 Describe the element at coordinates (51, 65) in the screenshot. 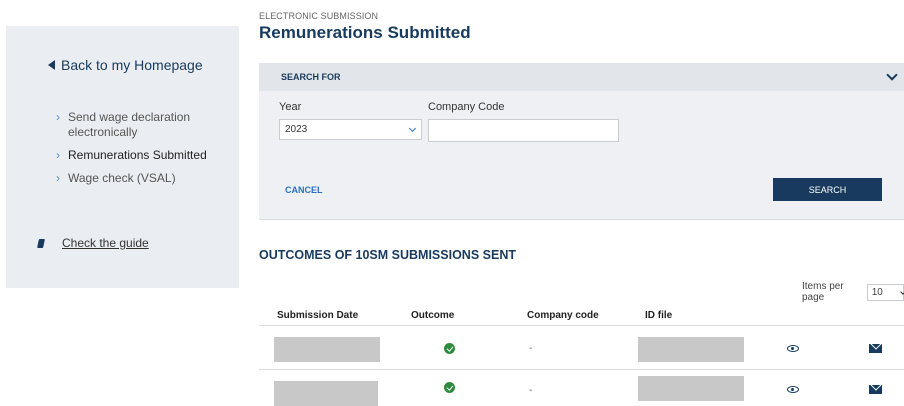

I see `caret-left-icon` at that location.